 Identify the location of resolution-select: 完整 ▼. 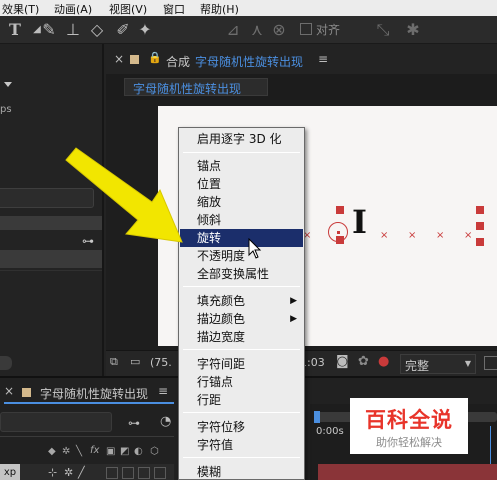
(438, 364).